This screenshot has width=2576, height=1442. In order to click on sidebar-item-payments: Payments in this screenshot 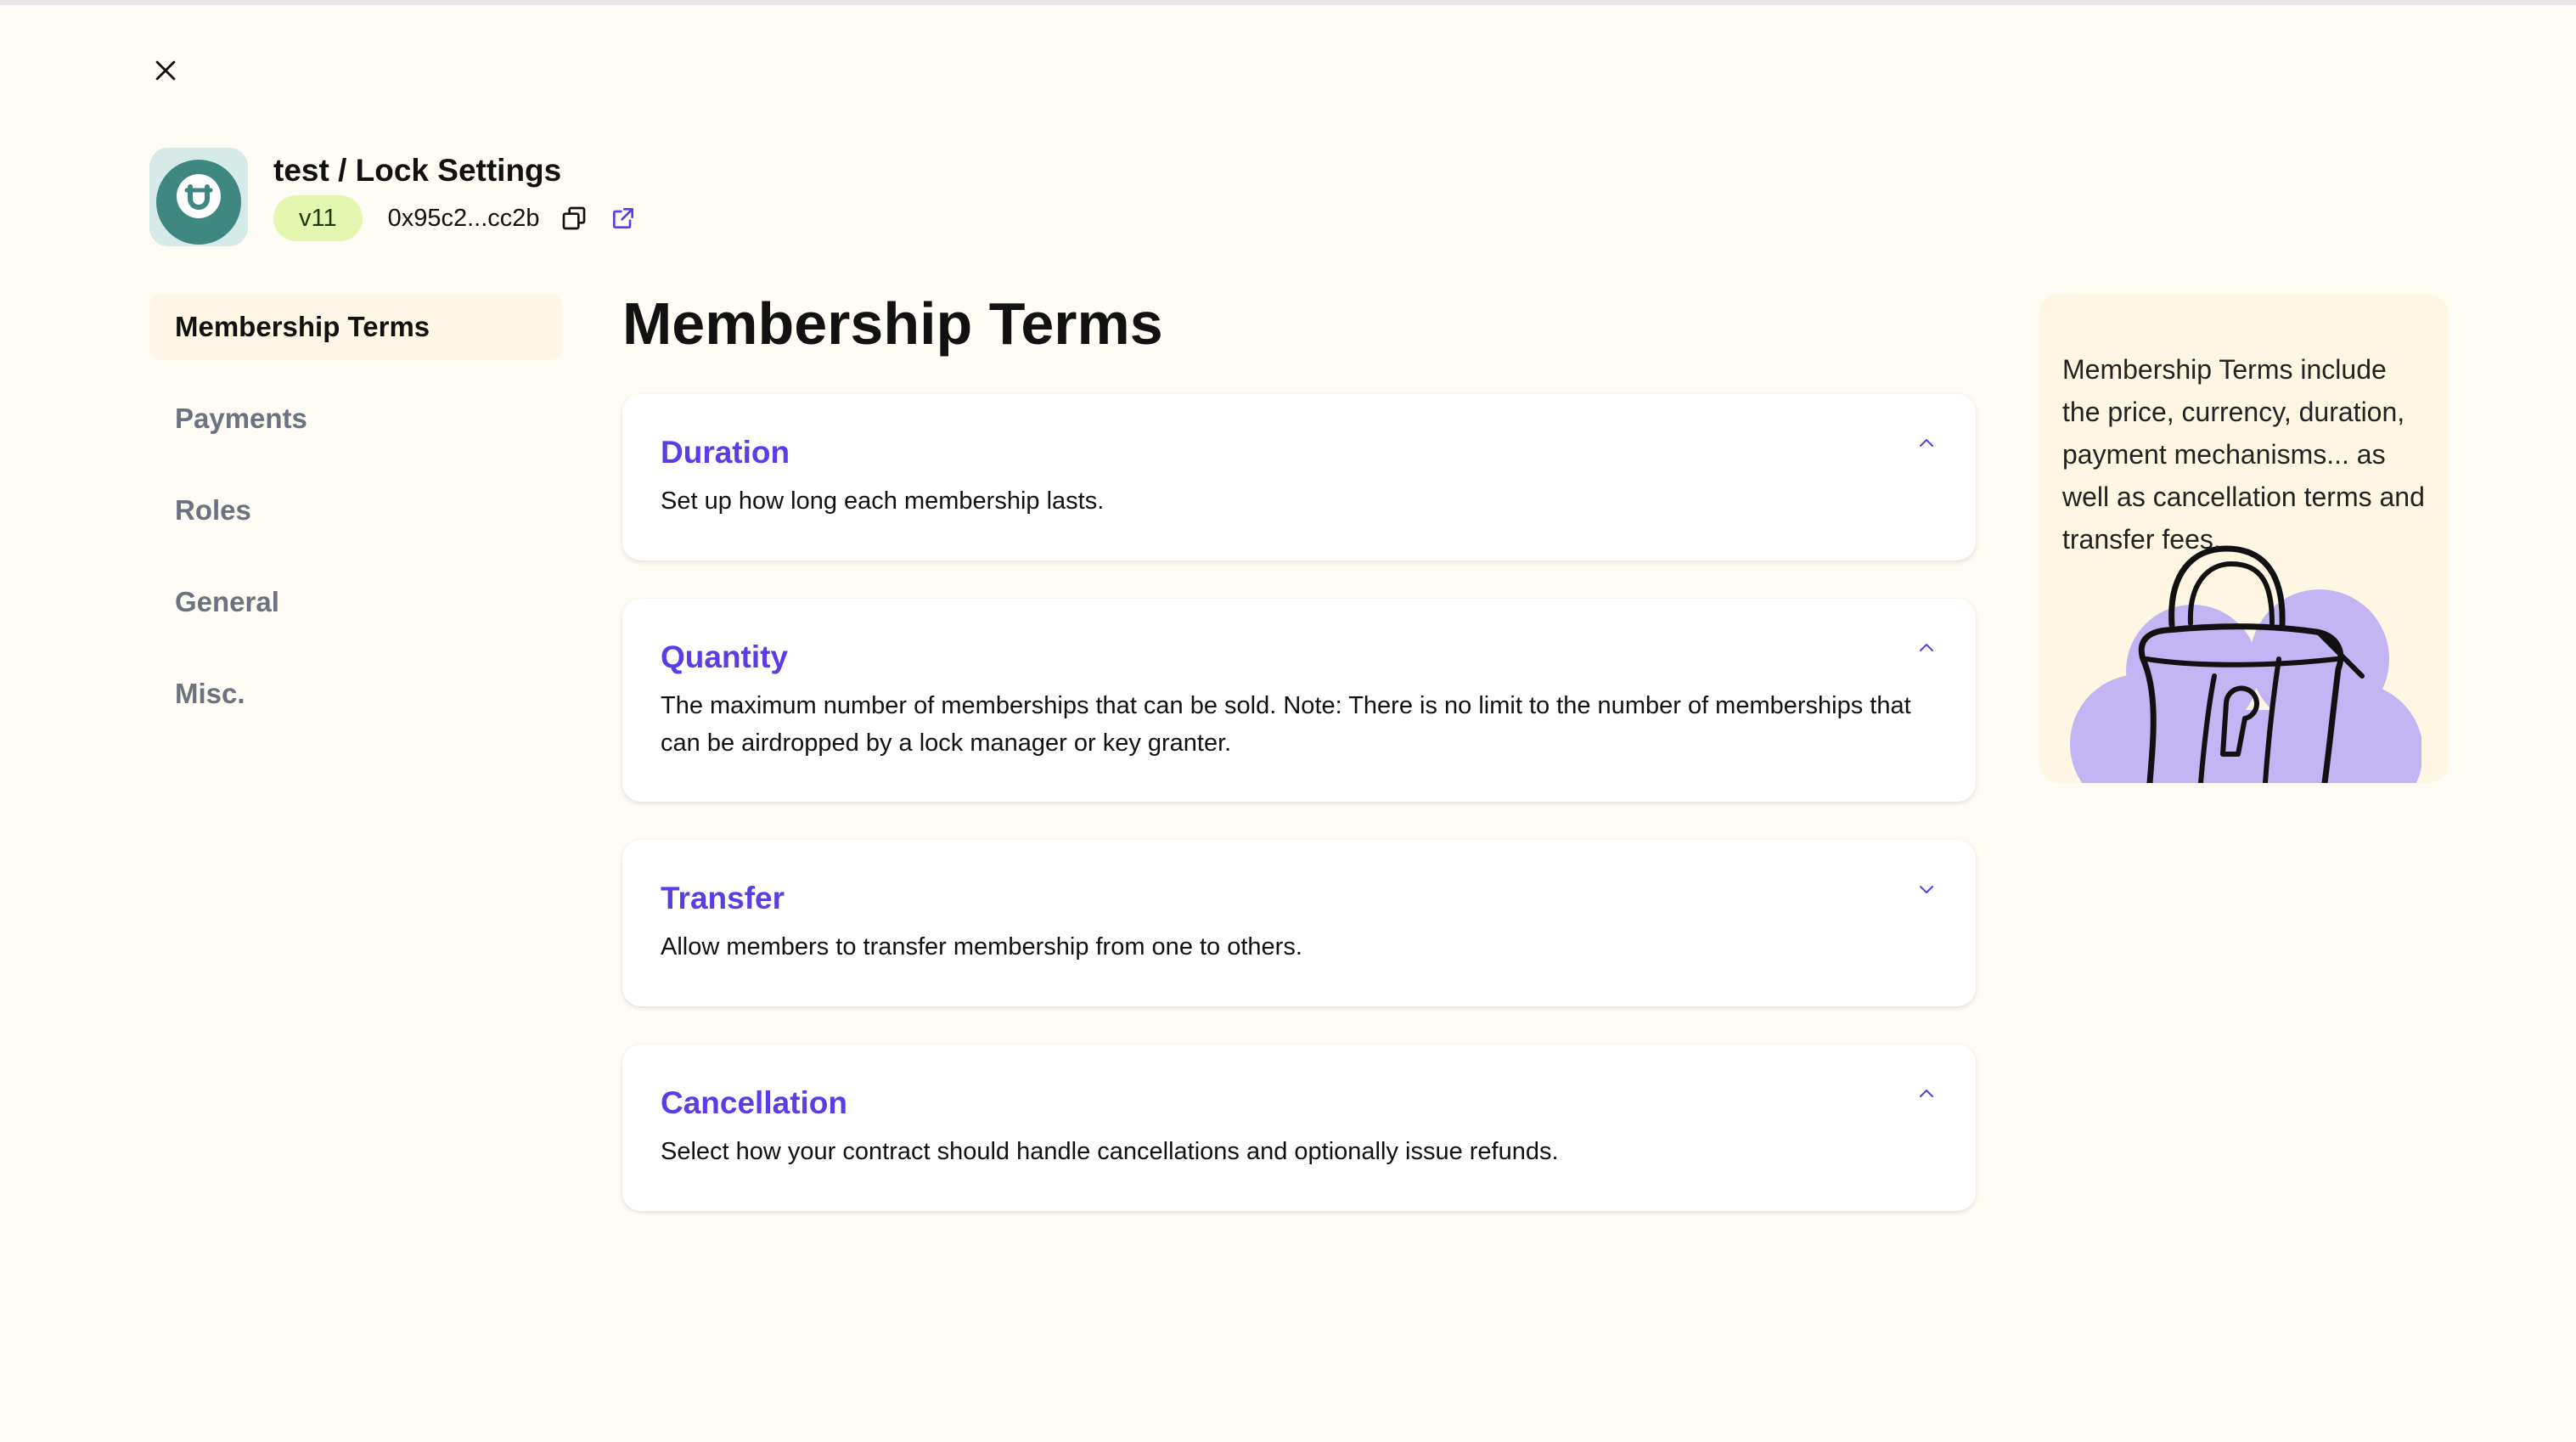, I will do `click(355, 419)`.